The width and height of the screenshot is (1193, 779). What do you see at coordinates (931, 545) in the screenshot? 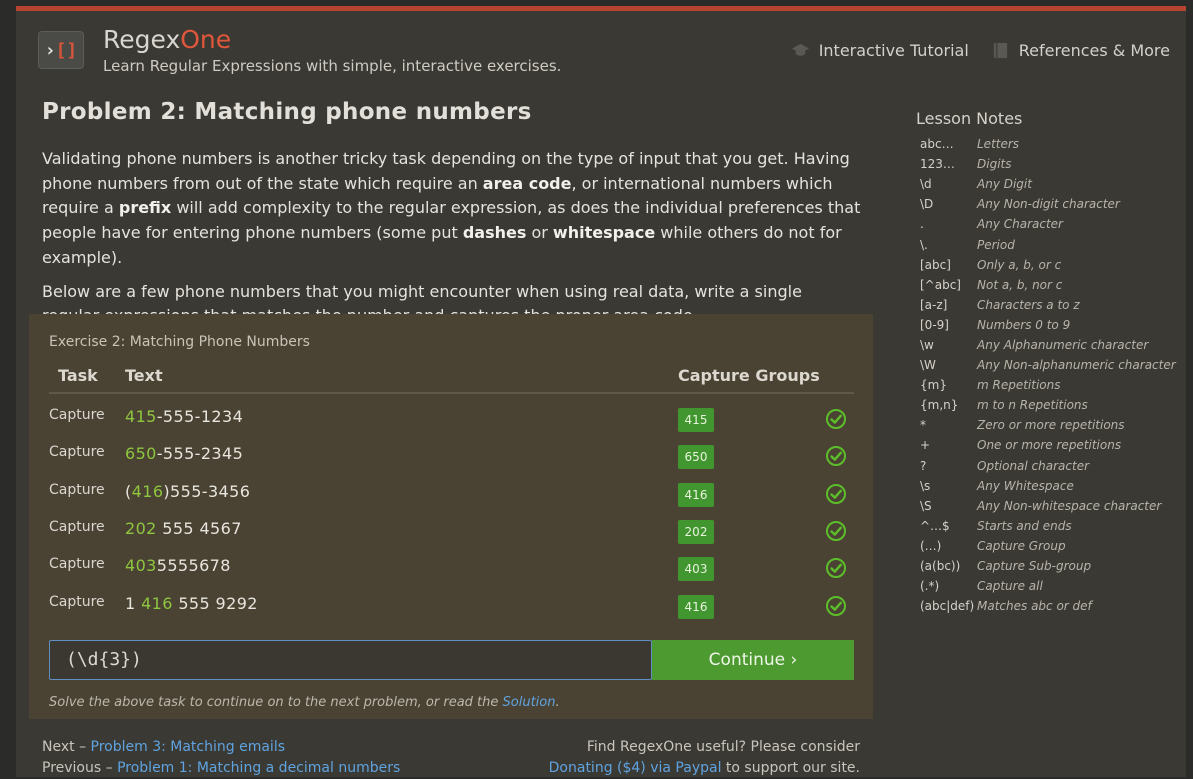
I see `note-syntax: (…)` at bounding box center [931, 545].